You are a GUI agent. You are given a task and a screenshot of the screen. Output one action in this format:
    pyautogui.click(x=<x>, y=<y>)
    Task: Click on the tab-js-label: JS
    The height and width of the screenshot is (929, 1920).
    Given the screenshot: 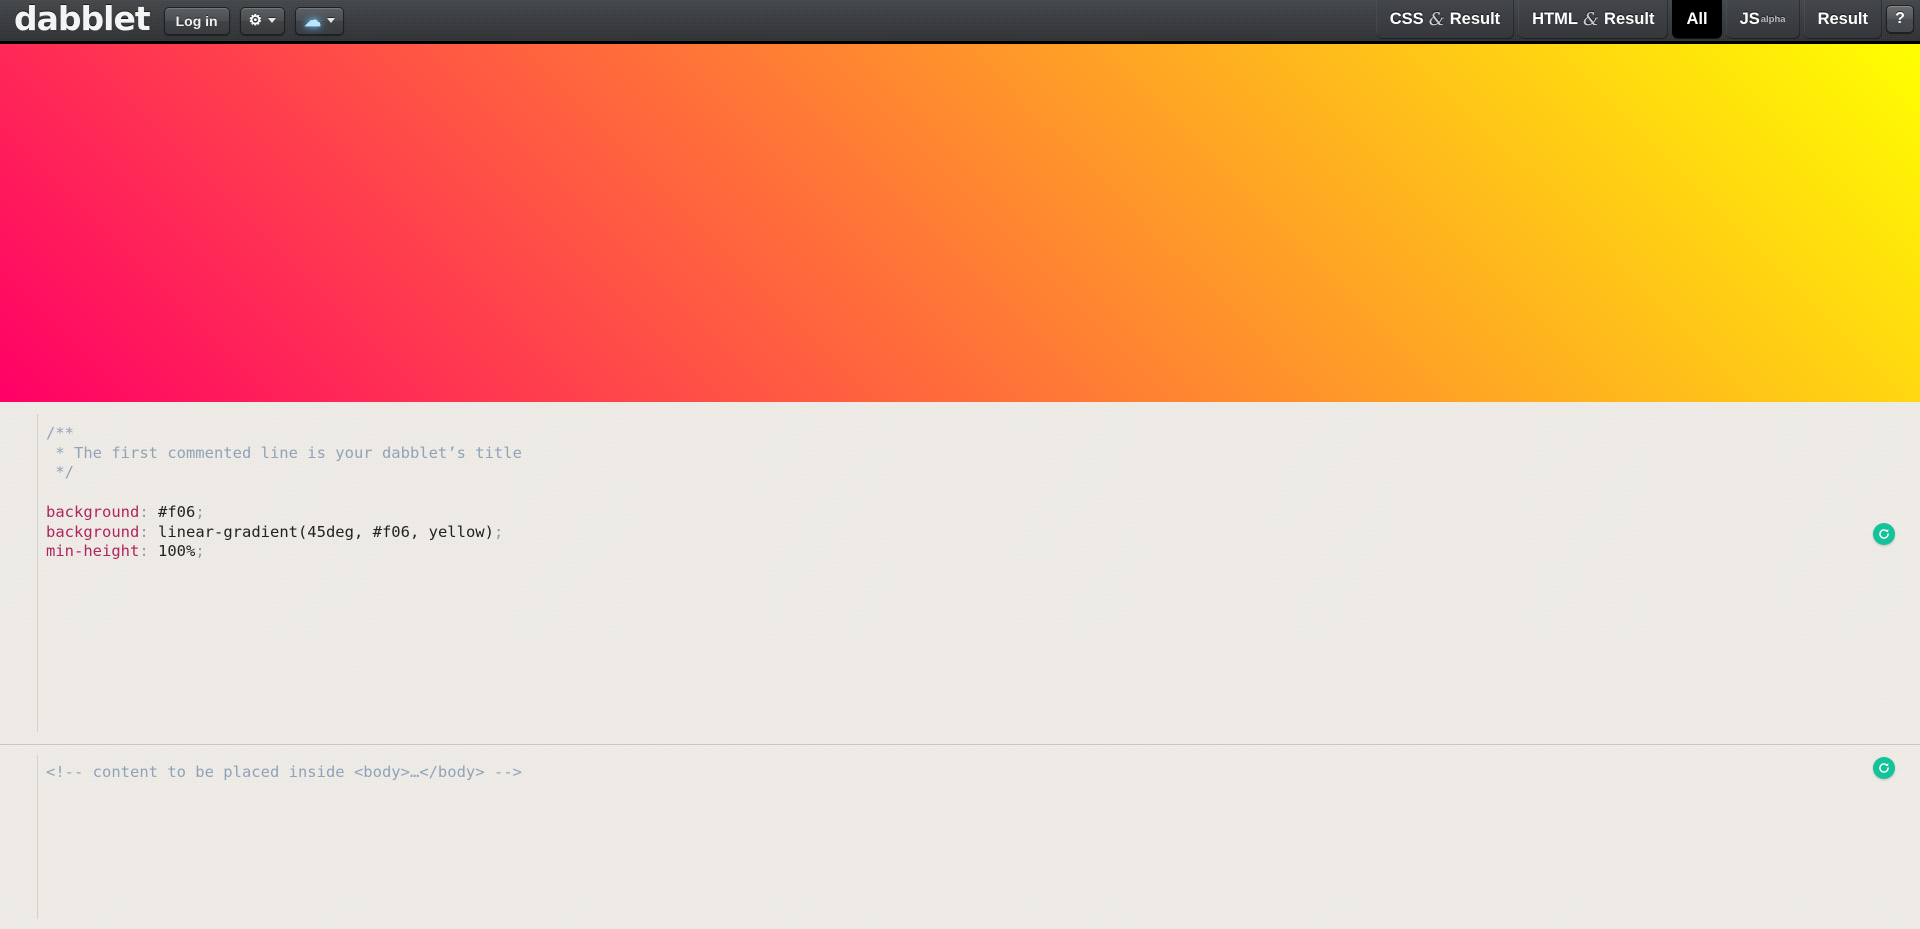 What is the action you would take?
    pyautogui.click(x=1749, y=19)
    